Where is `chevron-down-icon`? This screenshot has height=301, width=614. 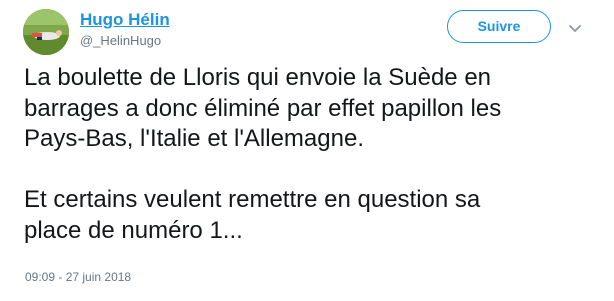
chevron-down-icon is located at coordinates (575, 28).